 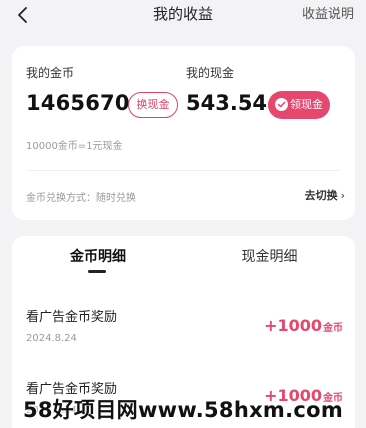 I want to click on cash-balance: 543.54, so click(x=227, y=103).